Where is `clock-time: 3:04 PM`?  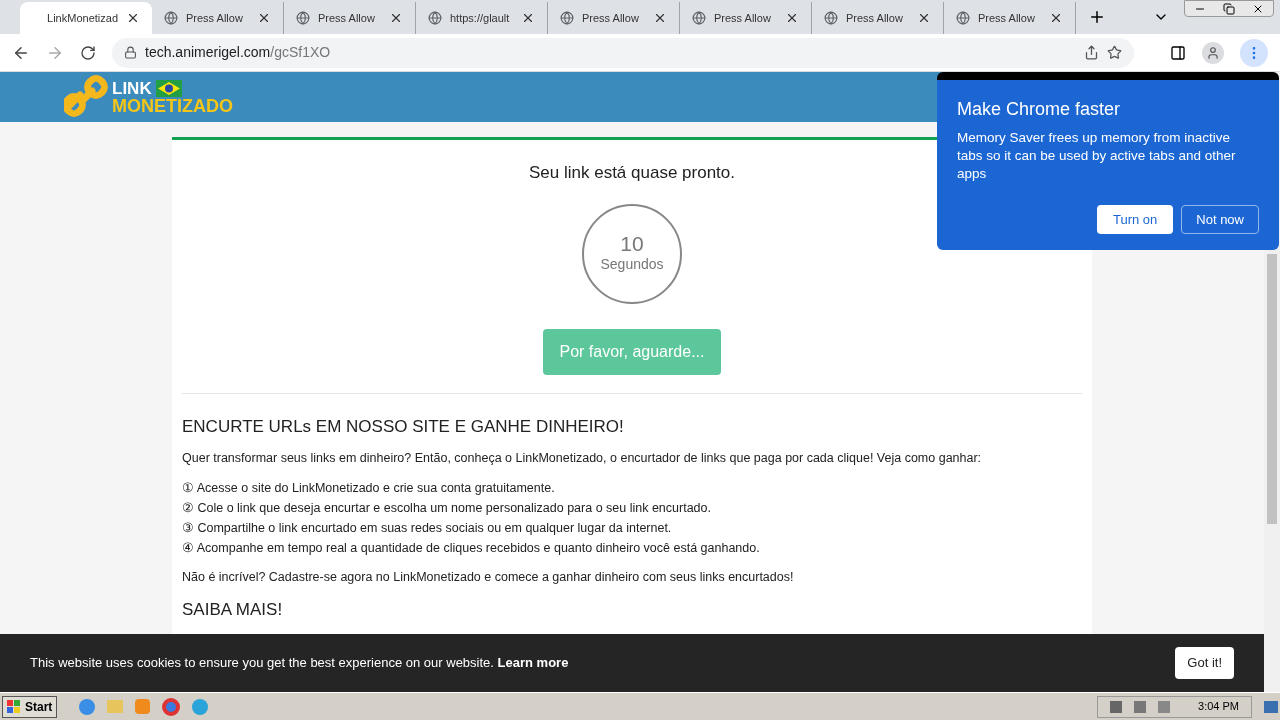 clock-time: 3:04 PM is located at coordinates (1218, 707).